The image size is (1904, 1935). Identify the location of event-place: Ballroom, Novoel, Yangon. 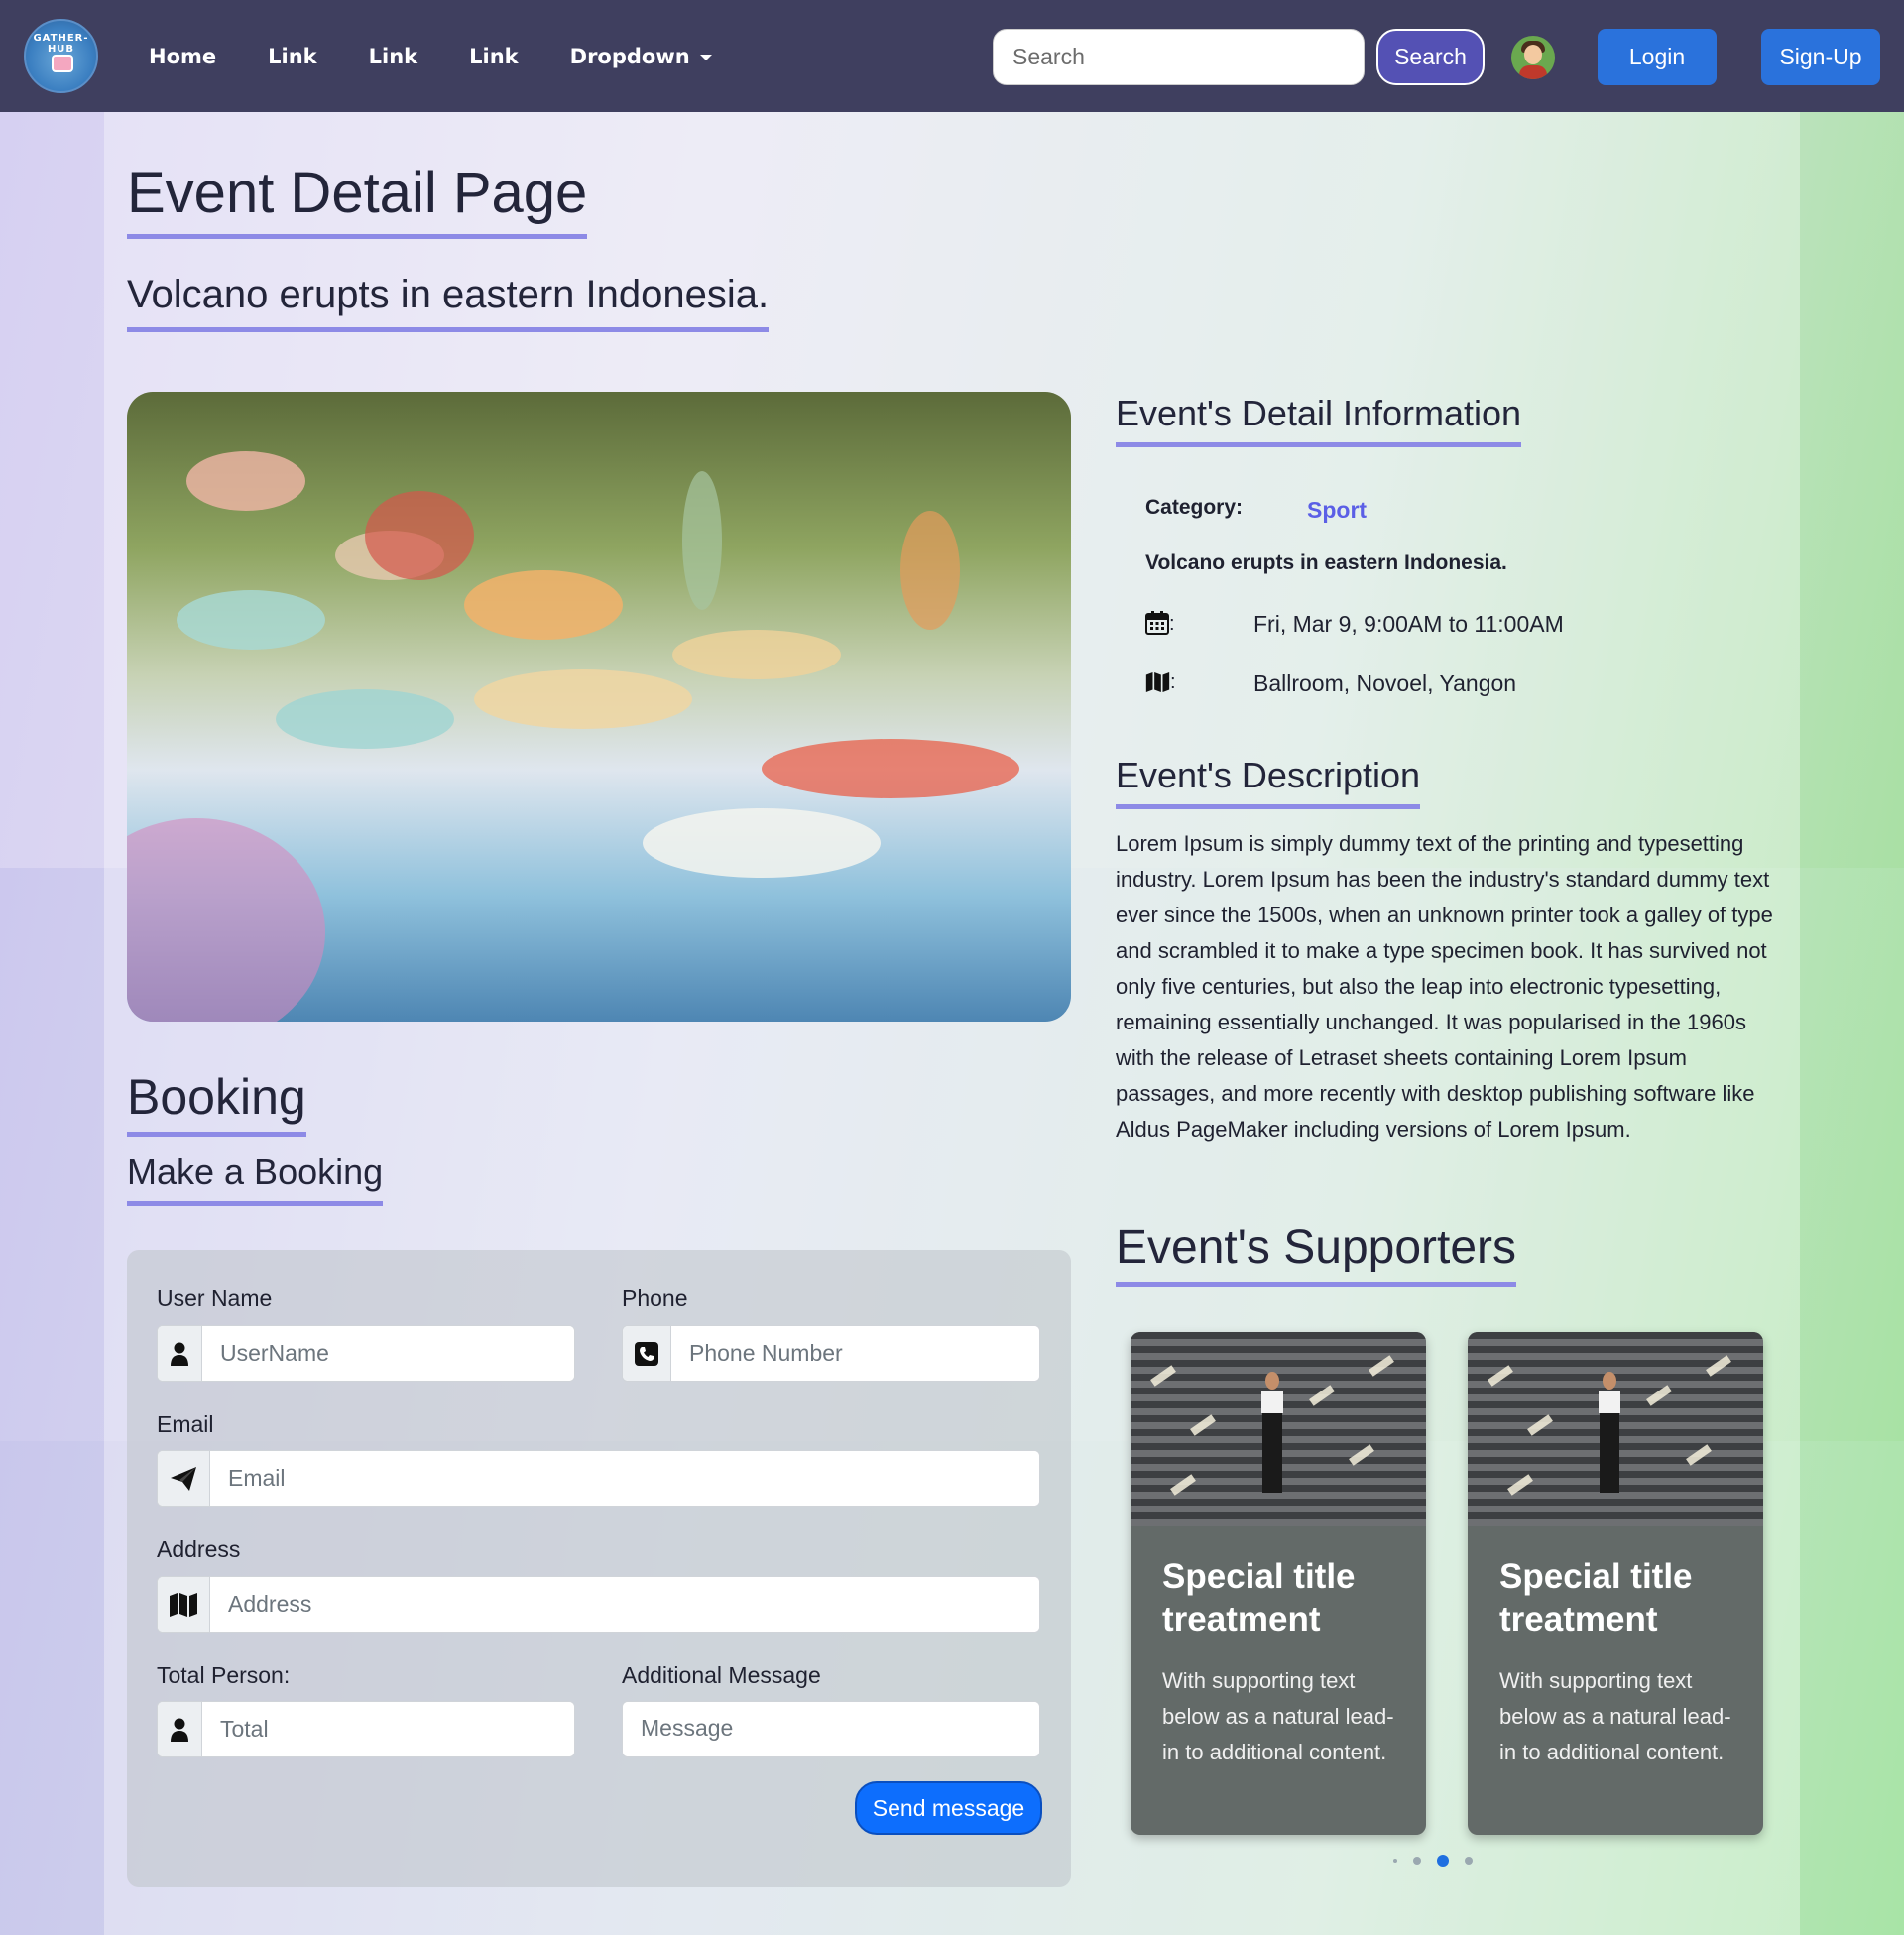
(1385, 683).